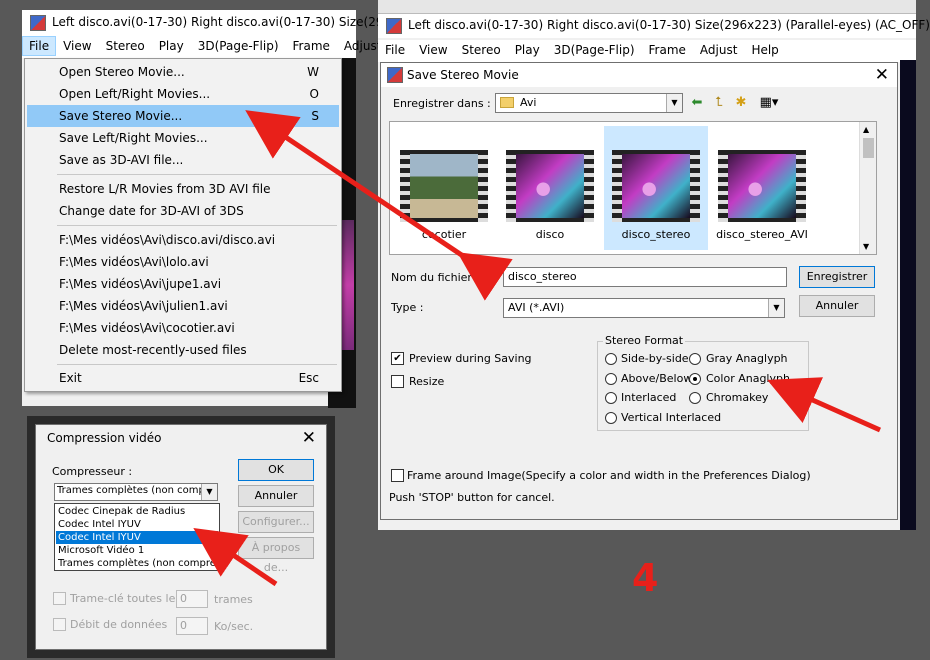 This screenshot has height=660, width=930. Describe the element at coordinates (183, 94) in the screenshot. I see `menu-item-open-left-right-movies: Open Left/Right Movies... O` at that location.